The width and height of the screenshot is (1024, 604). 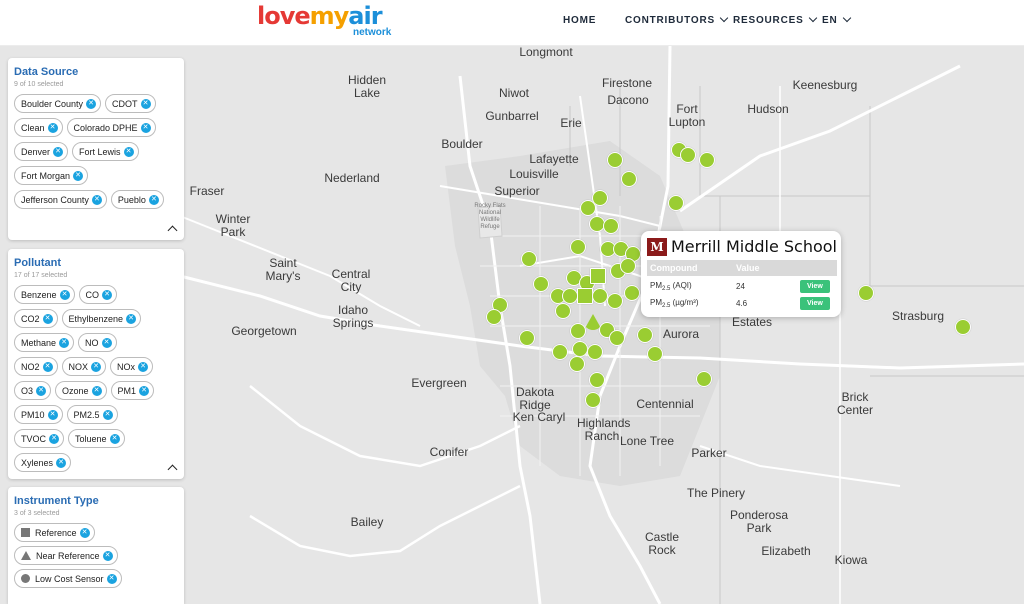 I want to click on chip-no: NO ✕, so click(x=97, y=342).